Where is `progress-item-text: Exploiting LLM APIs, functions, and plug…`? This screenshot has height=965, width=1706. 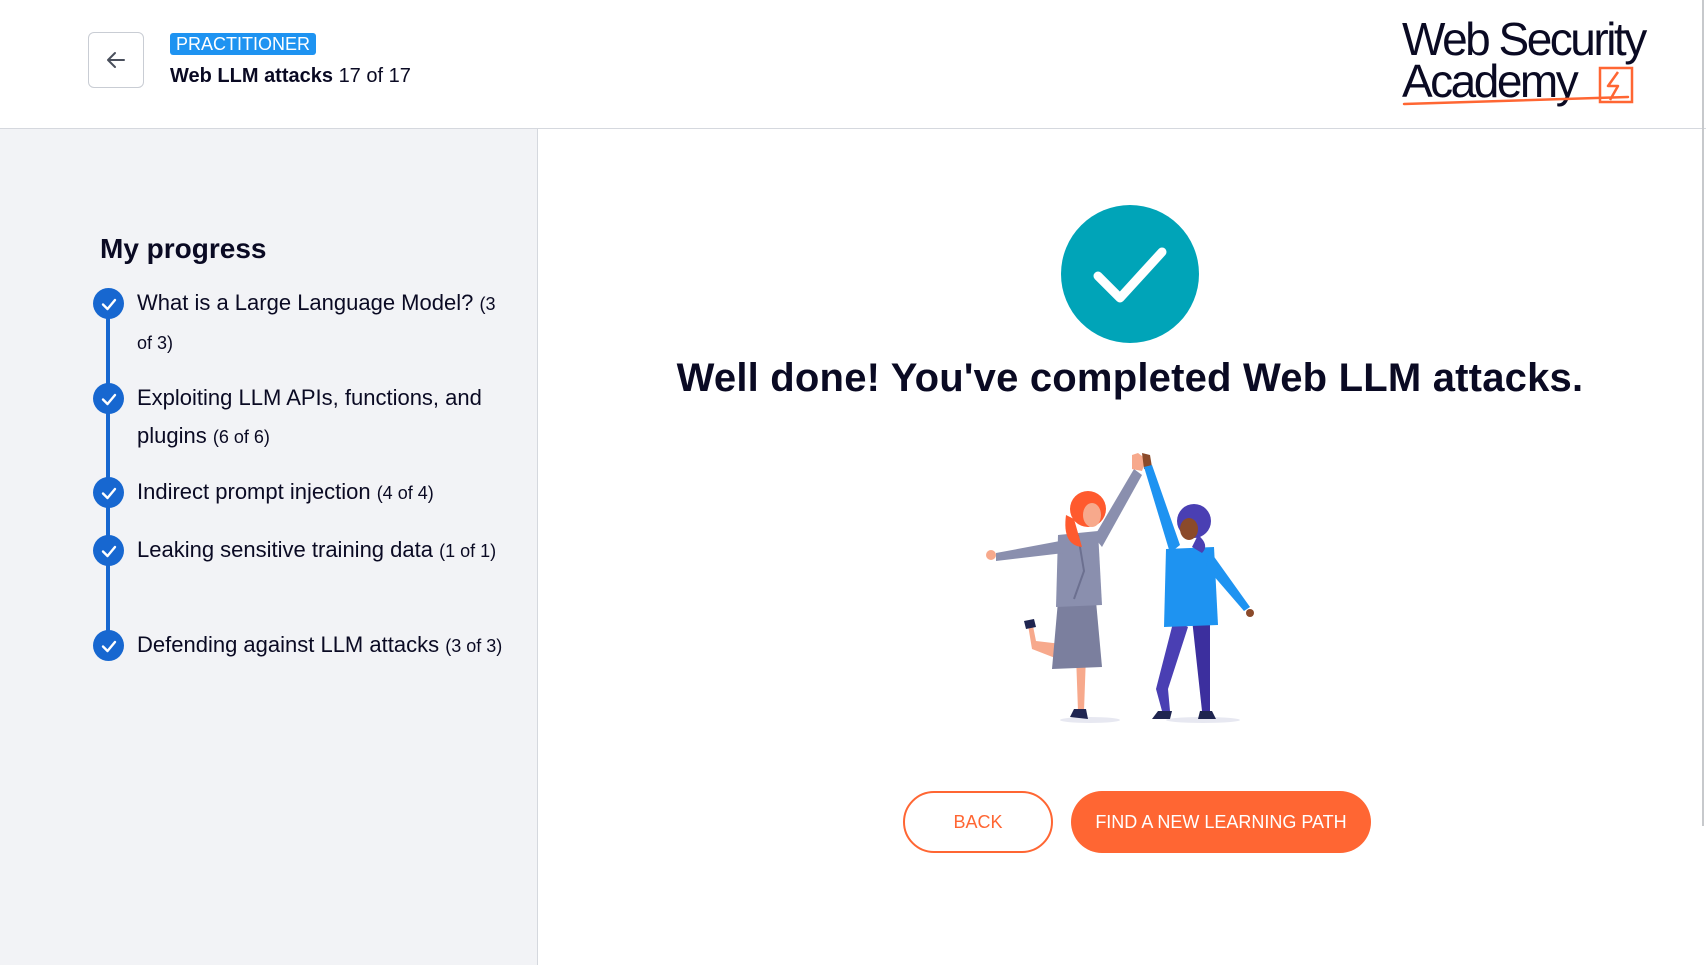 progress-item-text: Exploiting LLM APIs, functions, and plug… is located at coordinates (322, 417).